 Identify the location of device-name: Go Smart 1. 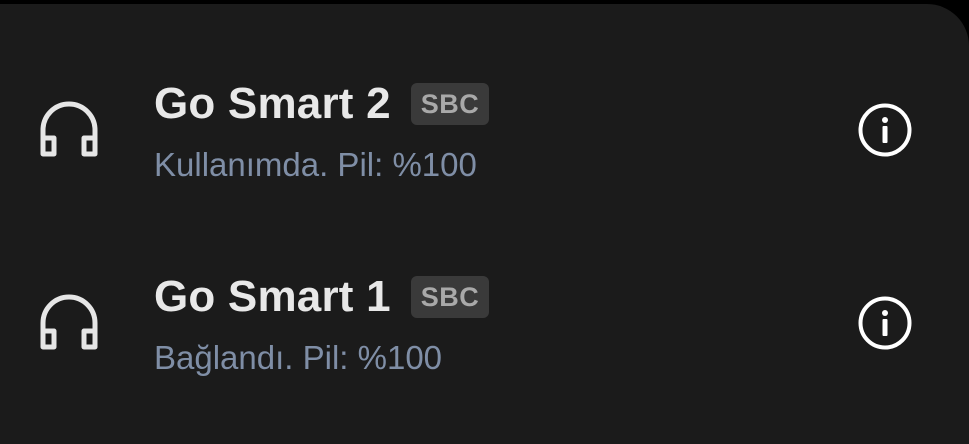
(272, 296).